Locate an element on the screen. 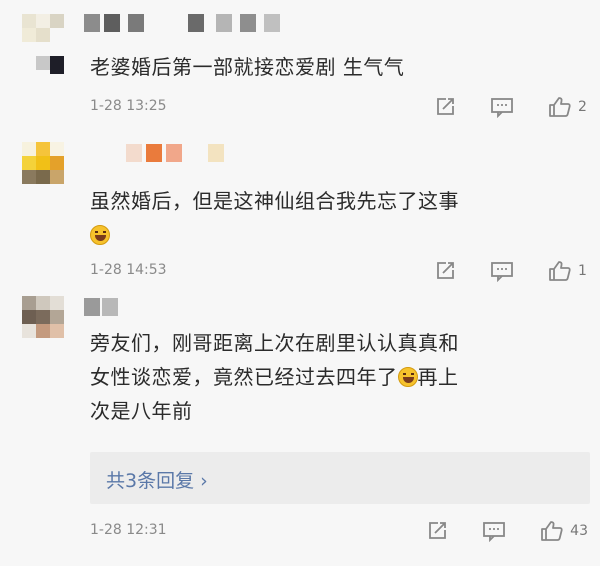 This screenshot has height=566, width=600. replies-label: 共3条回复 › is located at coordinates (157, 481).